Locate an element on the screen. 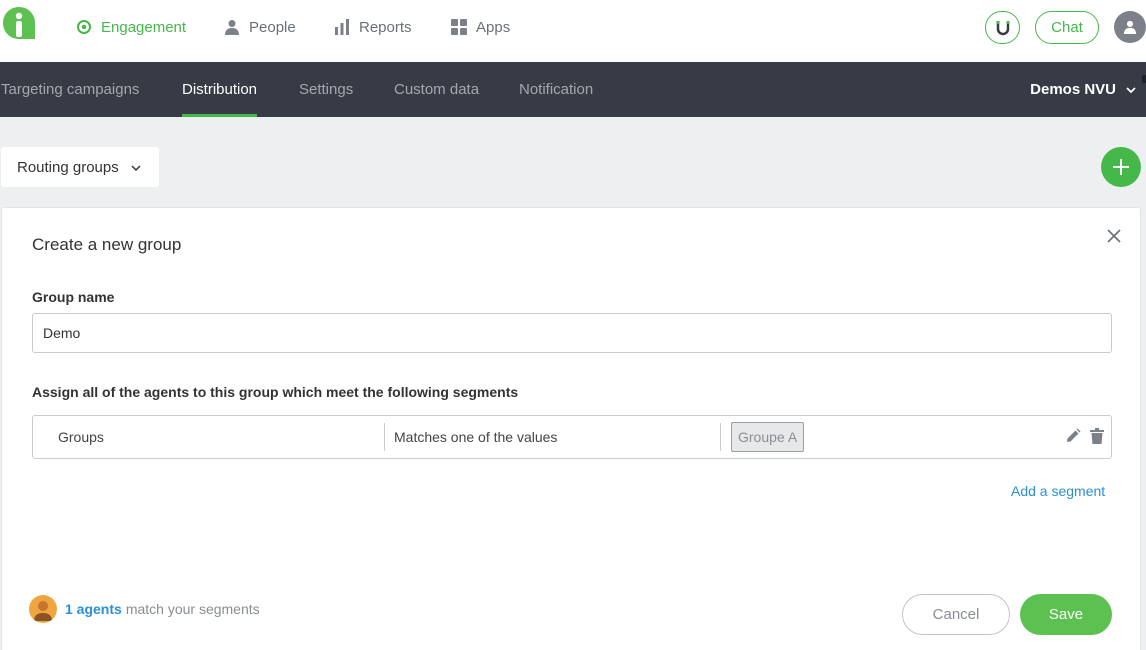 Image resolution: width=1146 pixels, height=650 pixels. grid-icon is located at coordinates (459, 27).